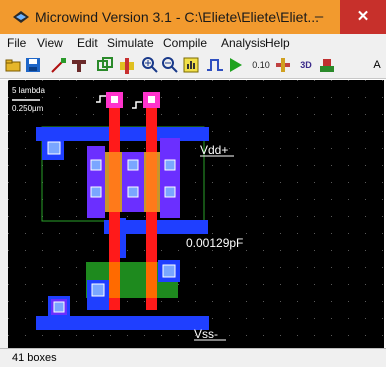  Describe the element at coordinates (151, 280) in the screenshot. I see `poly-gate-b-nactive` at that location.